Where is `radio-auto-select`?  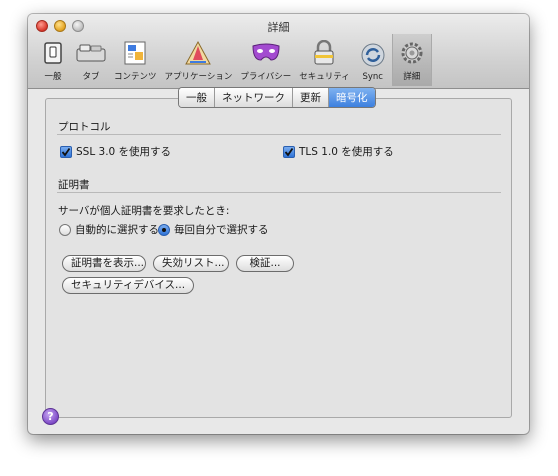
radio-auto-select is located at coordinates (65, 229).